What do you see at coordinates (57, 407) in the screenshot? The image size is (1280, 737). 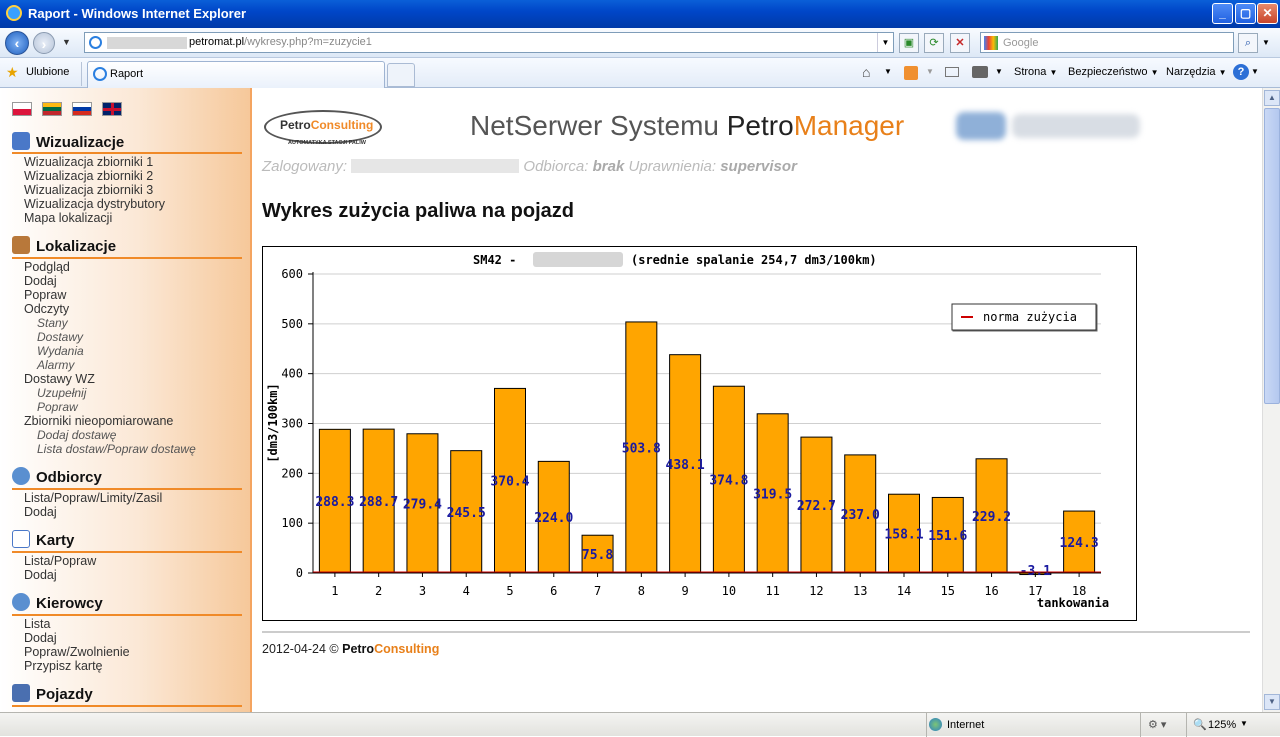 I see `menu-popraw-wz: Popraw` at bounding box center [57, 407].